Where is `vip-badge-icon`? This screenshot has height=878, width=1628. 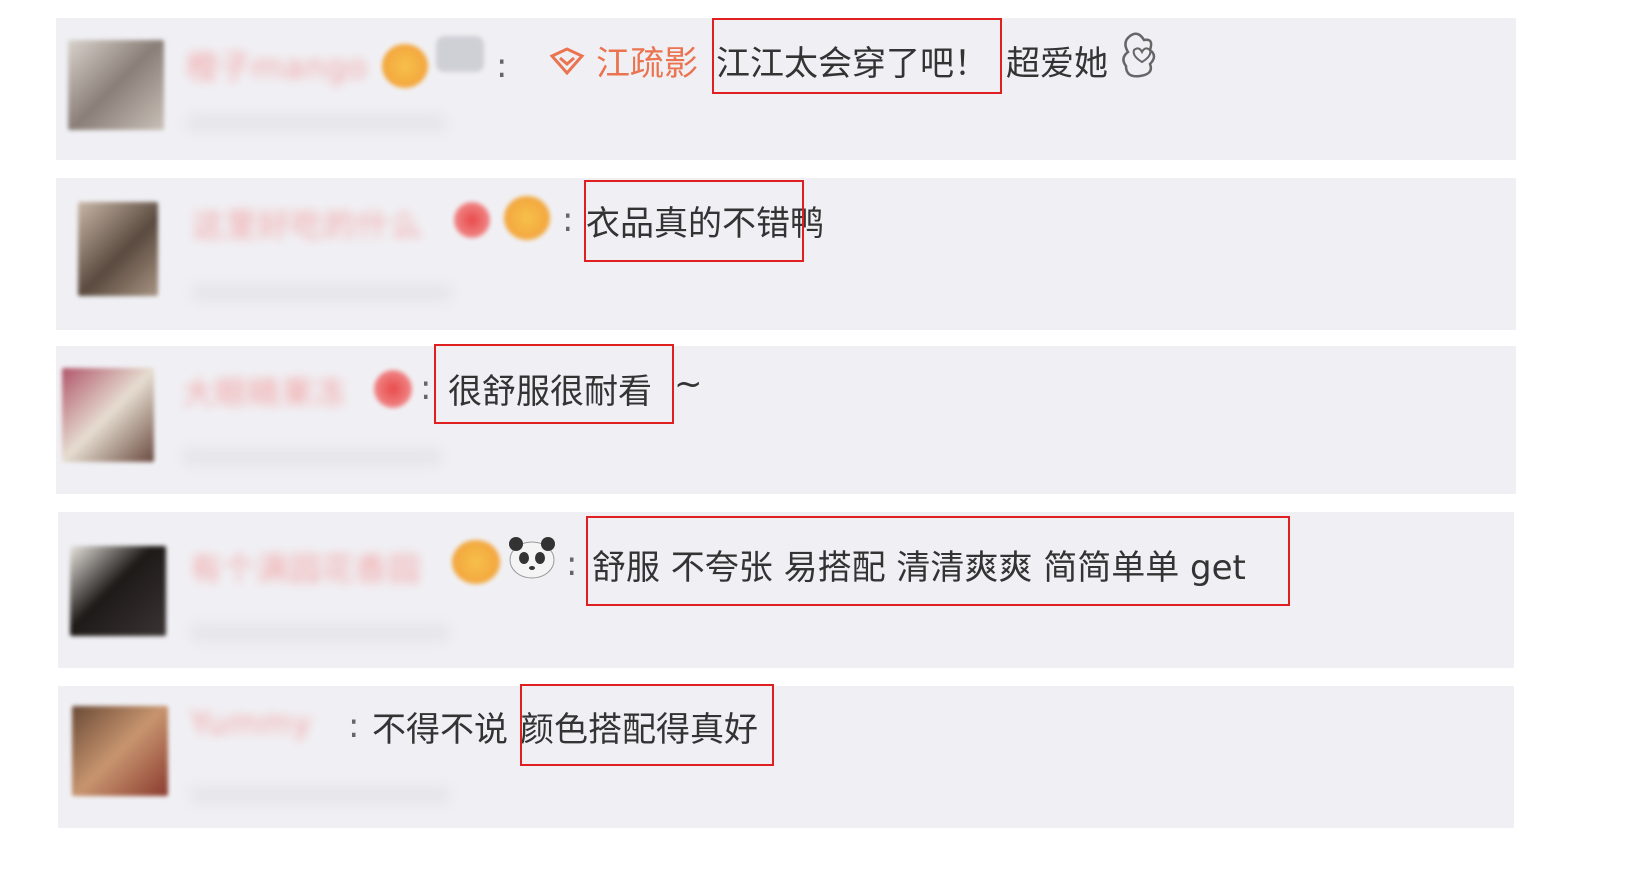 vip-badge-icon is located at coordinates (460, 54).